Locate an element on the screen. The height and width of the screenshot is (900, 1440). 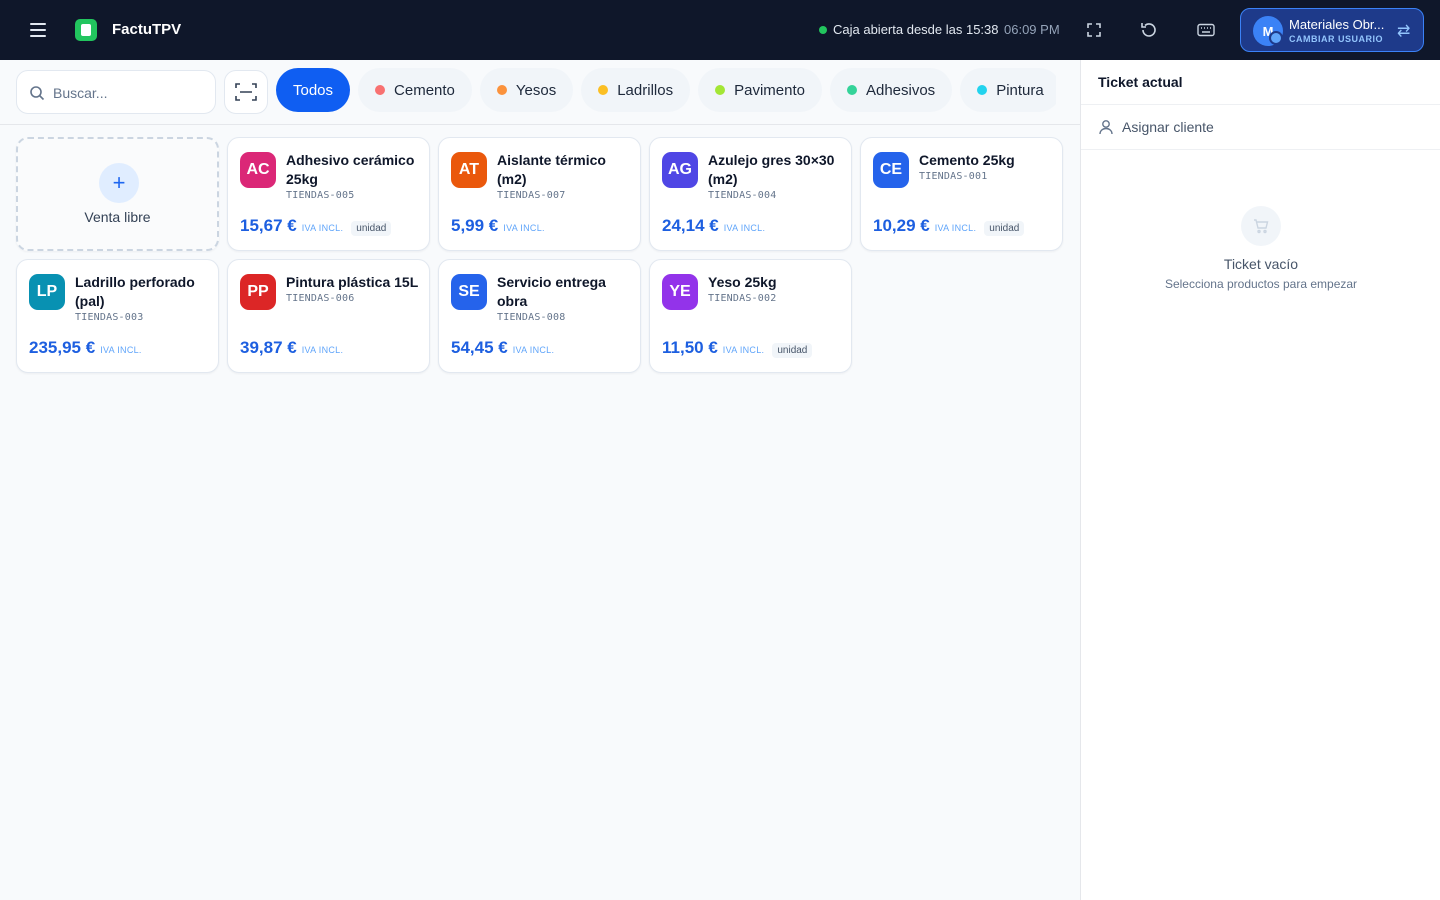
product-avatar: PP is located at coordinates (258, 292).